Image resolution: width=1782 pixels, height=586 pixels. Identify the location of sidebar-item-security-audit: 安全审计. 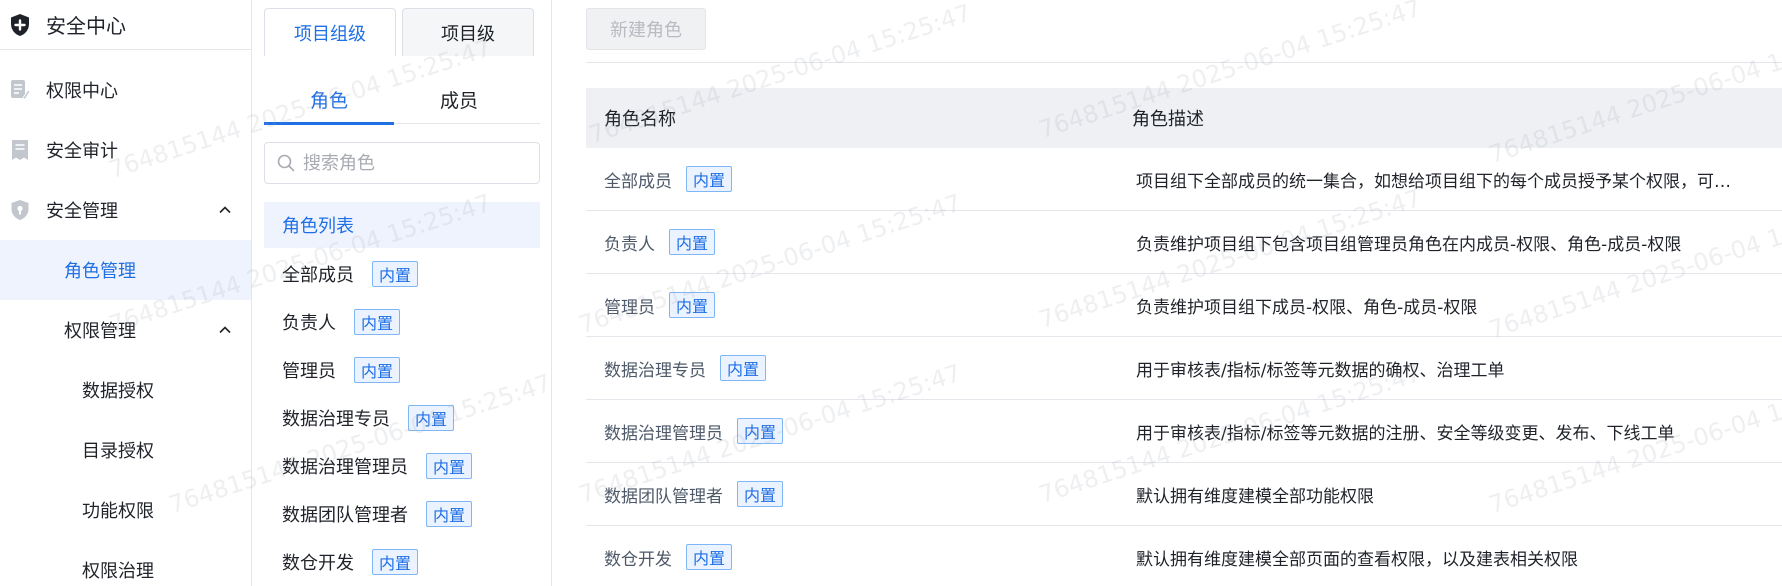
(125, 150).